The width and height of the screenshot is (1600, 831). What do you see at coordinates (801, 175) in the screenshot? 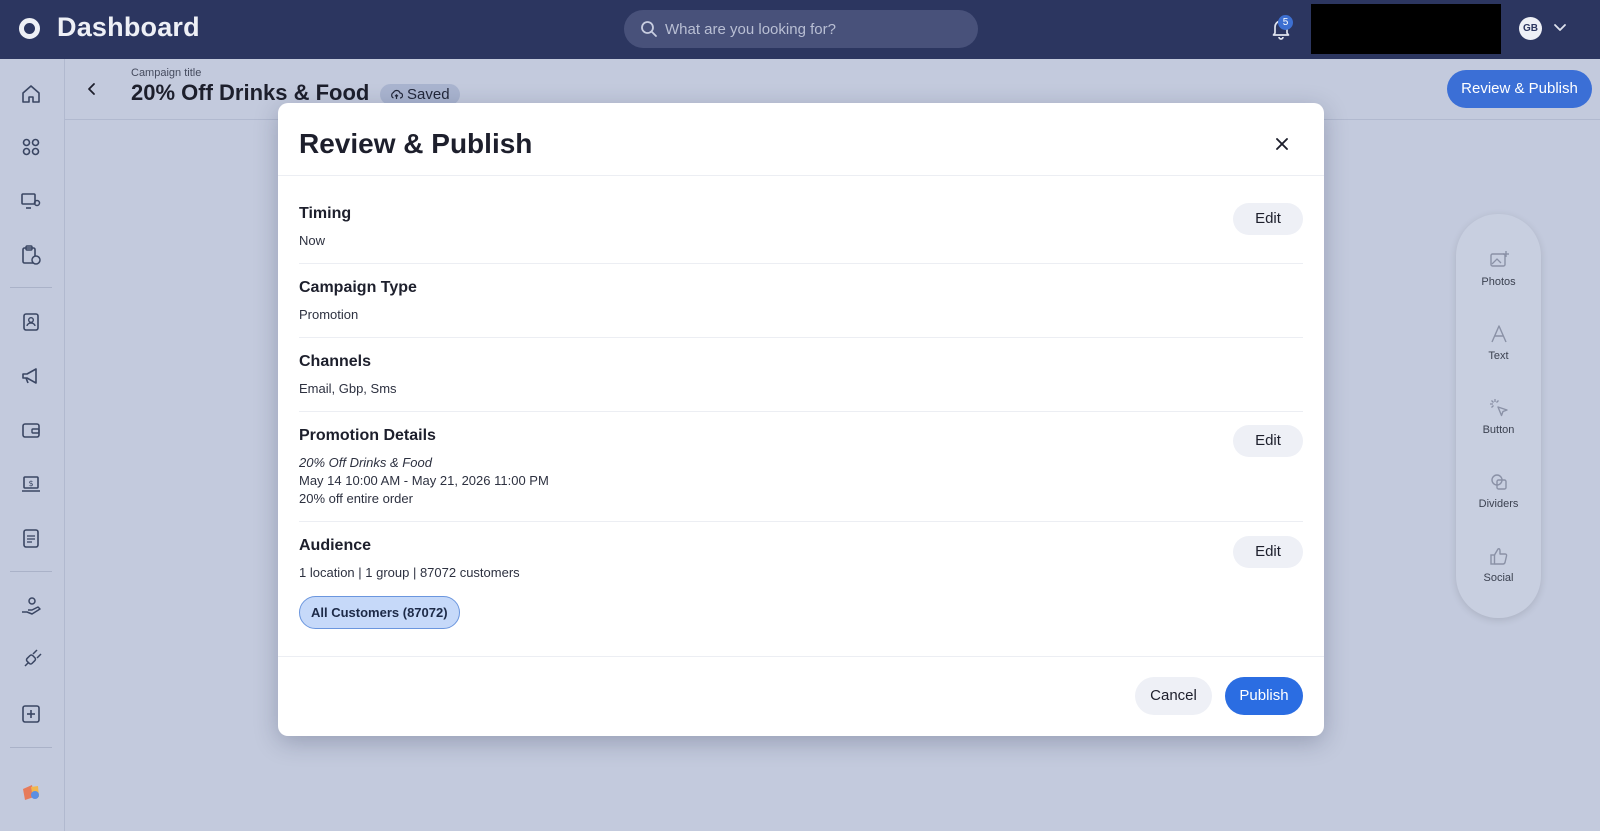
I see `modal-divider` at bounding box center [801, 175].